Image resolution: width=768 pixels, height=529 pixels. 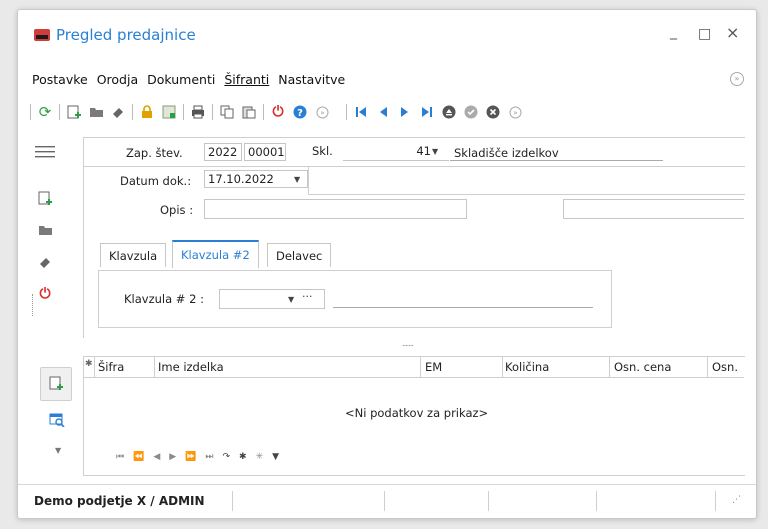 What do you see at coordinates (311, 79) in the screenshot?
I see `menu-nastavitve: Nastavitve` at bounding box center [311, 79].